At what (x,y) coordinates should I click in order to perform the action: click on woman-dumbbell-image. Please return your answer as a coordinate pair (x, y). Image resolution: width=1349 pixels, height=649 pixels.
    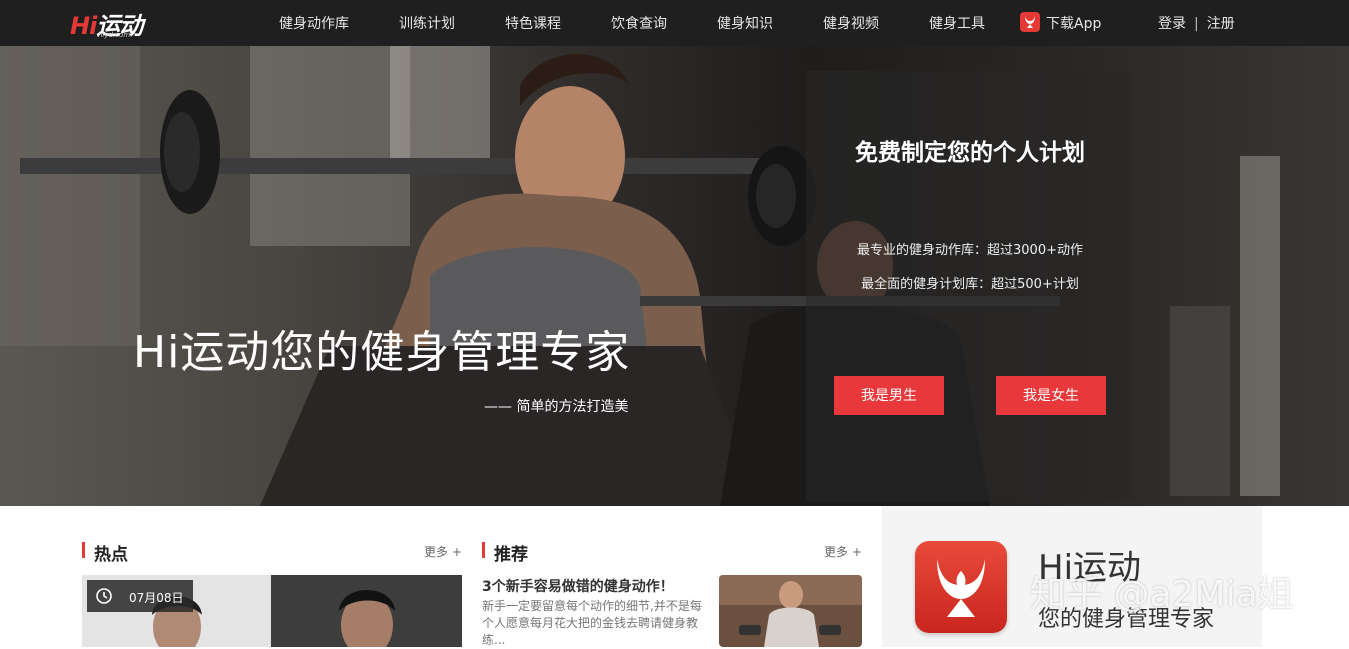
    Looking at the image, I should click on (790, 611).